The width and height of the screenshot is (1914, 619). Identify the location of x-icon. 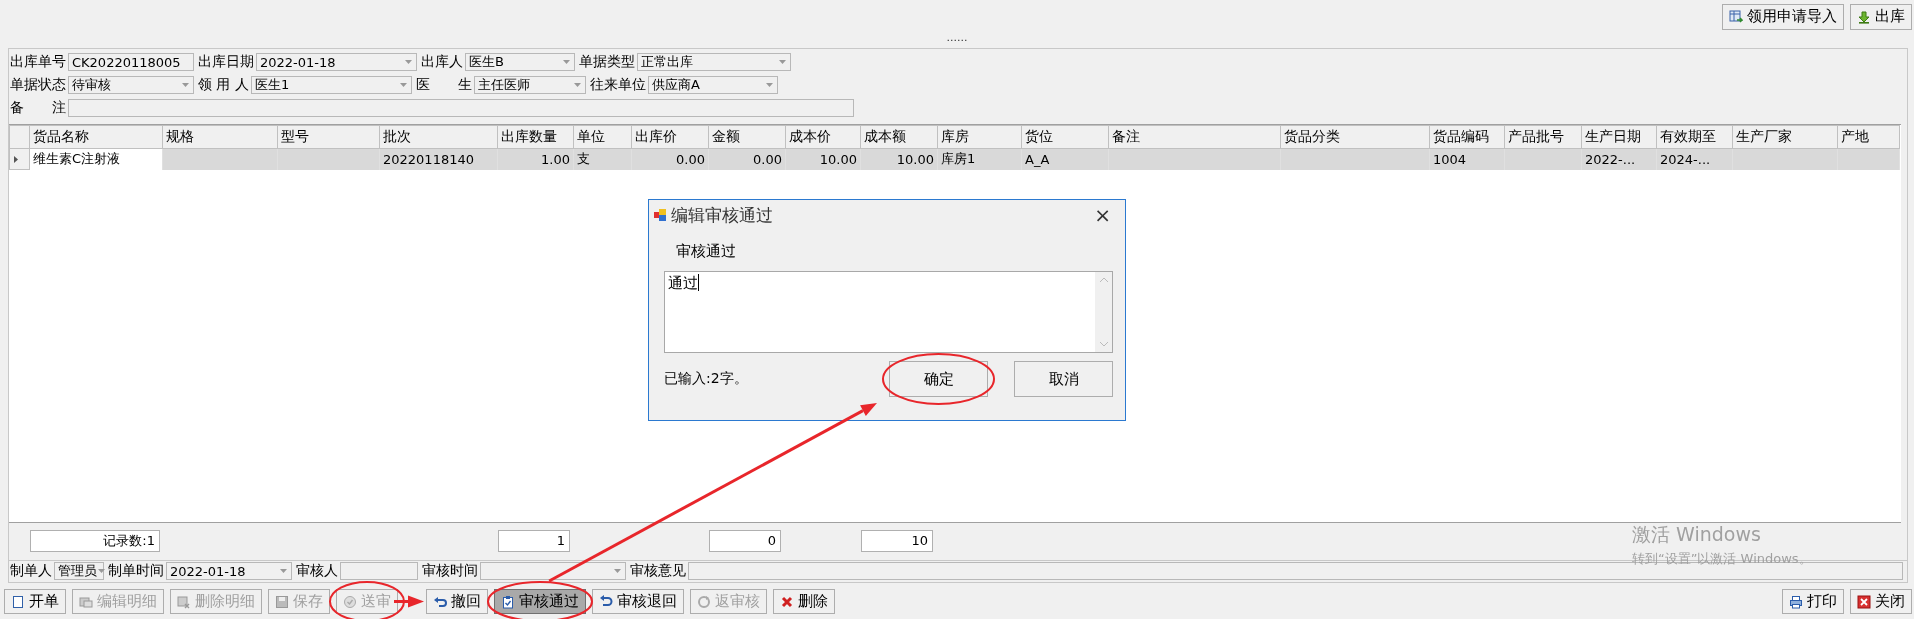
(787, 601).